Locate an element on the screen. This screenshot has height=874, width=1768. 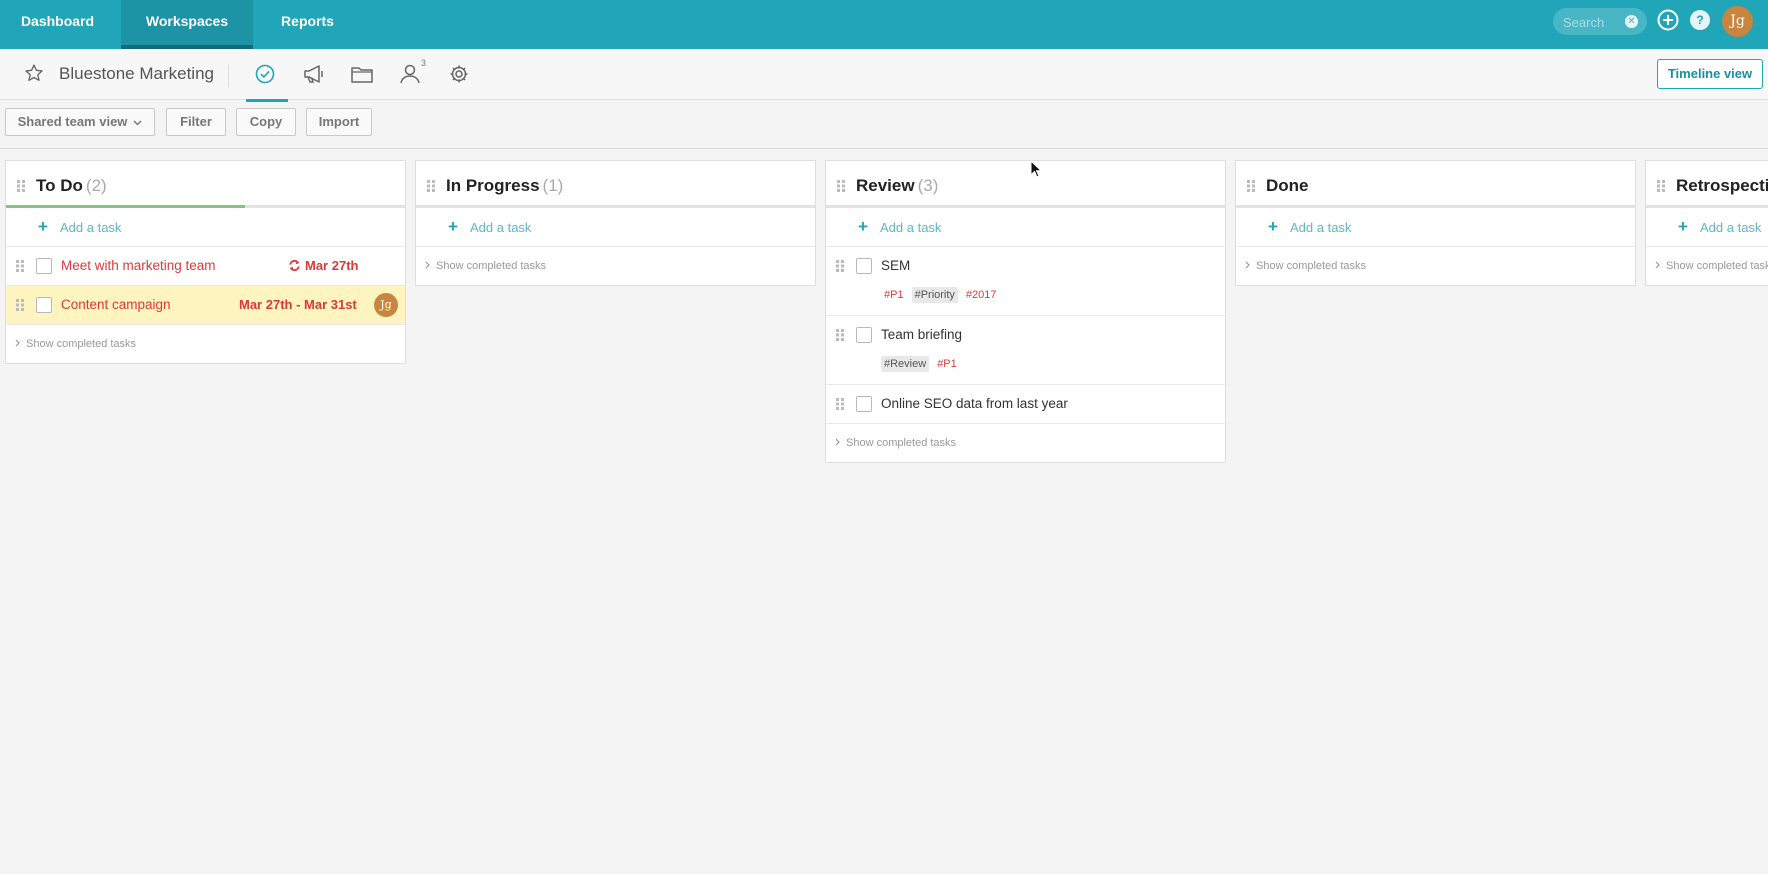
view-select: Shared team view is located at coordinates (80, 122).